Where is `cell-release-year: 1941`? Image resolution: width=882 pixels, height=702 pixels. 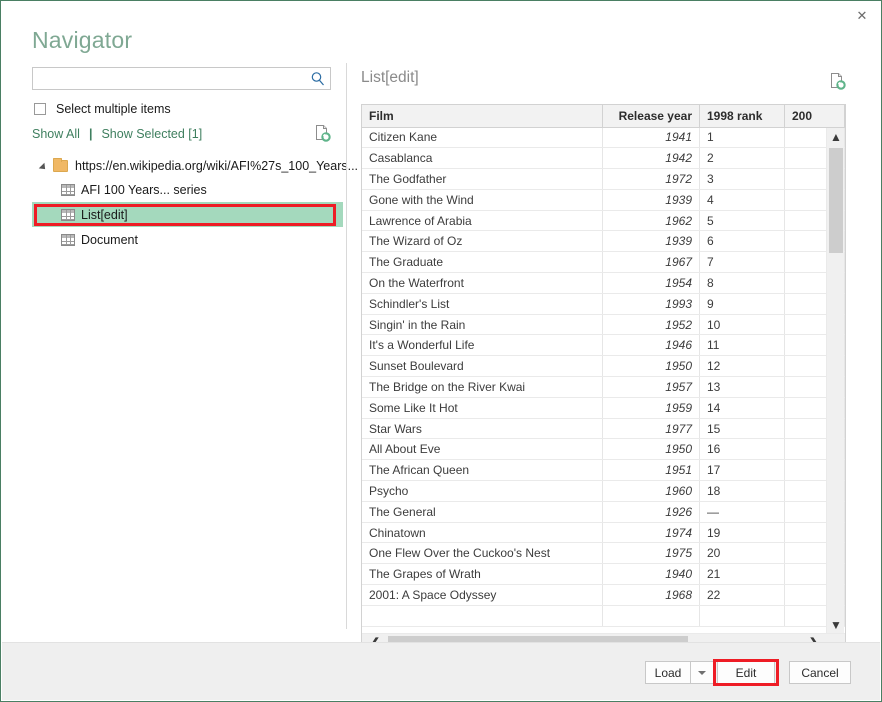 cell-release-year: 1941 is located at coordinates (651, 138).